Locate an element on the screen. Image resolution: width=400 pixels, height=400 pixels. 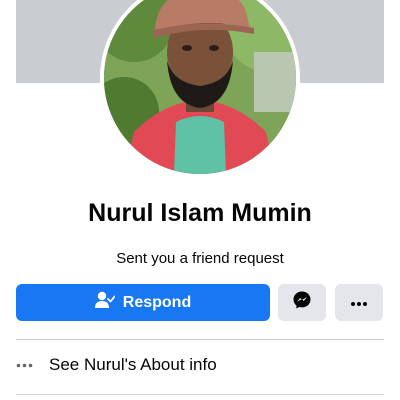
more-options-button is located at coordinates (359, 302).